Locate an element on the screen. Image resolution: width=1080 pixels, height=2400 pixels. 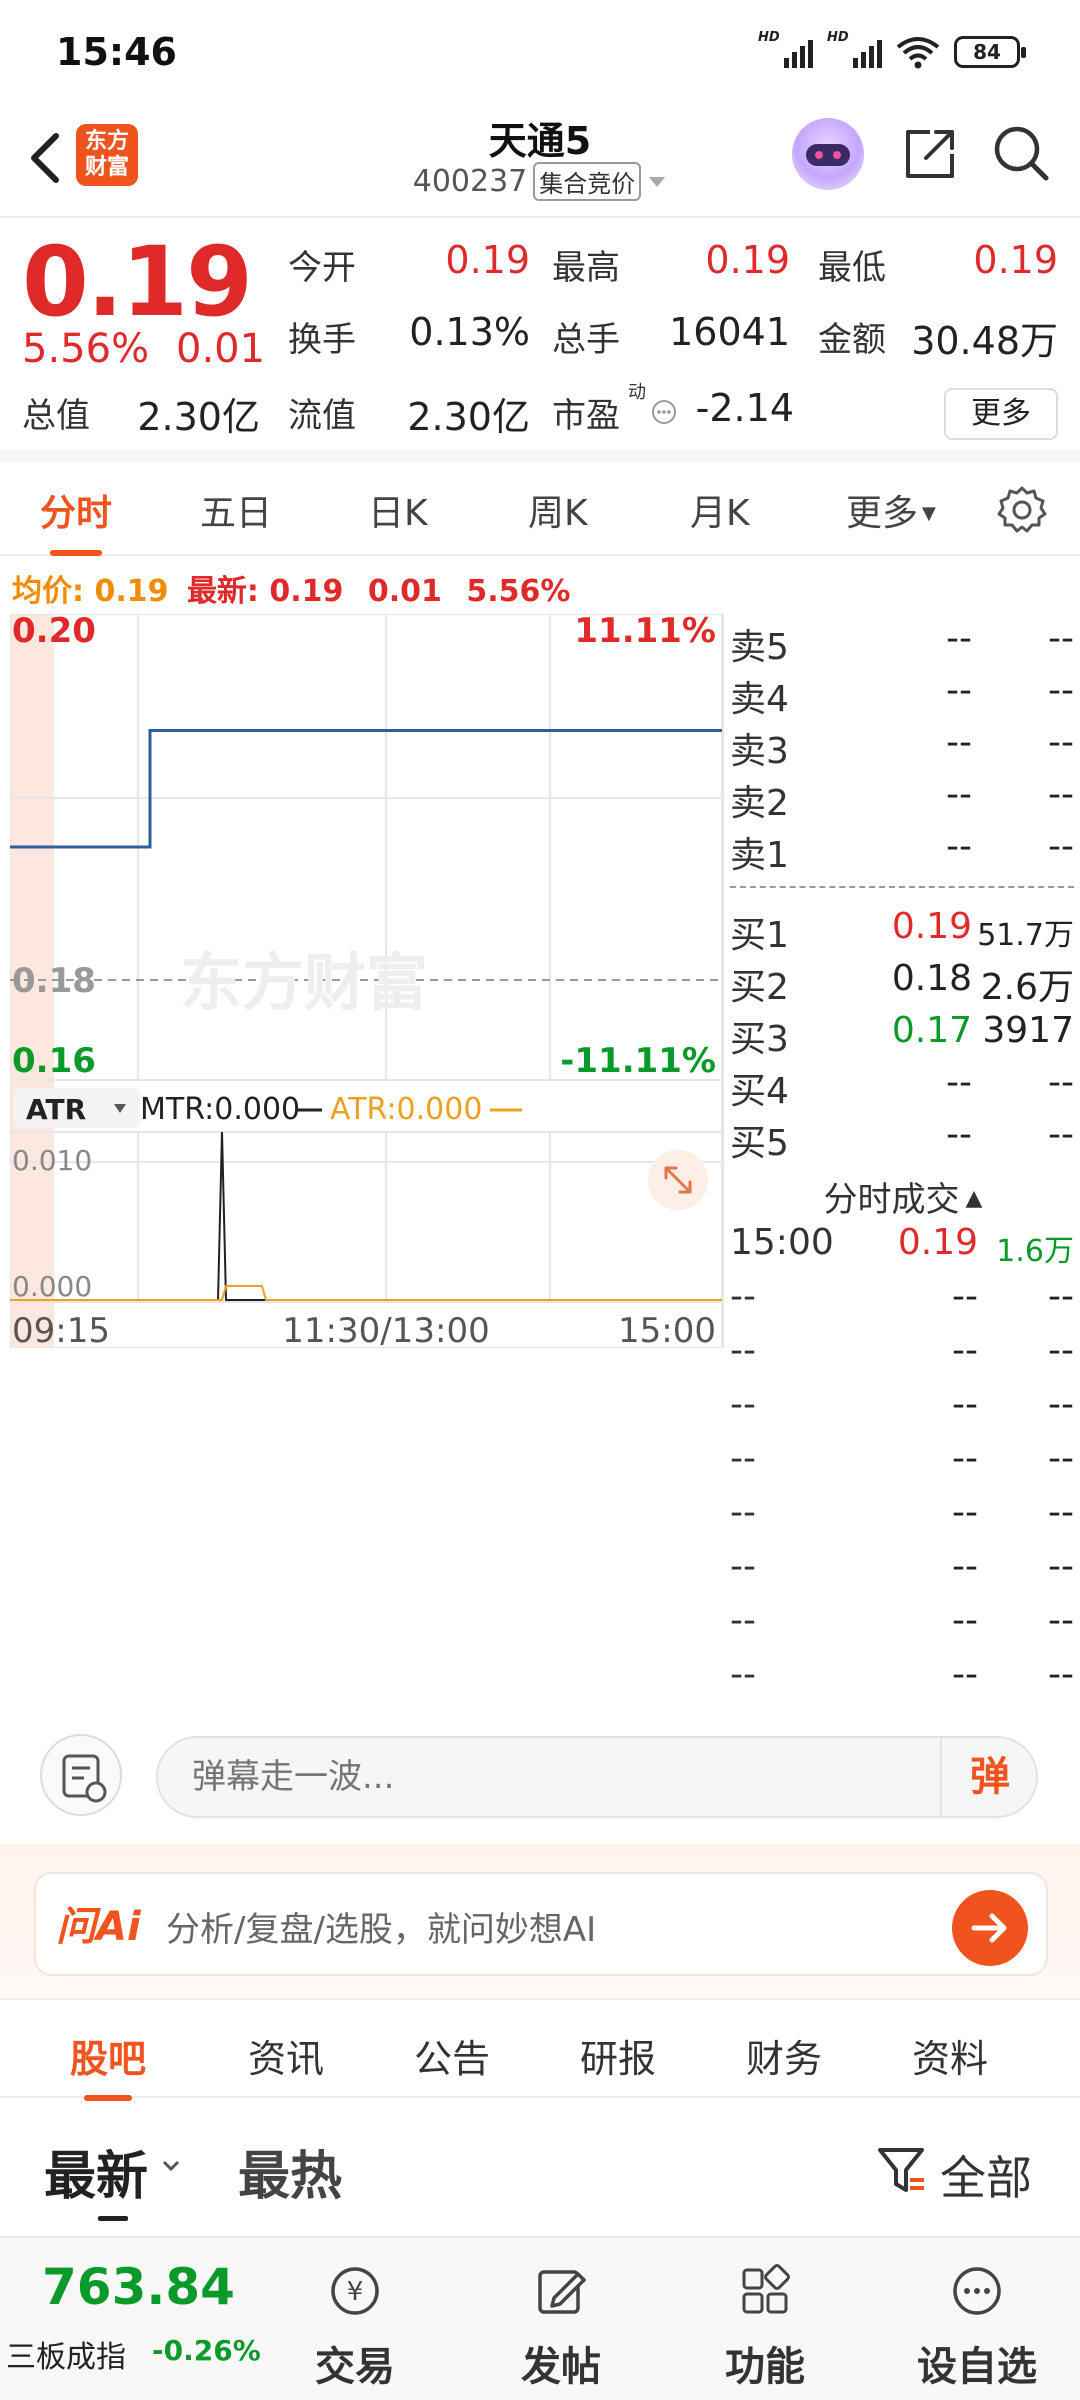
bottom-nav: 763.84 三板成指 -0.26% ¥ 交易 发帖 功能 设自选 is located at coordinates (540, 2318).